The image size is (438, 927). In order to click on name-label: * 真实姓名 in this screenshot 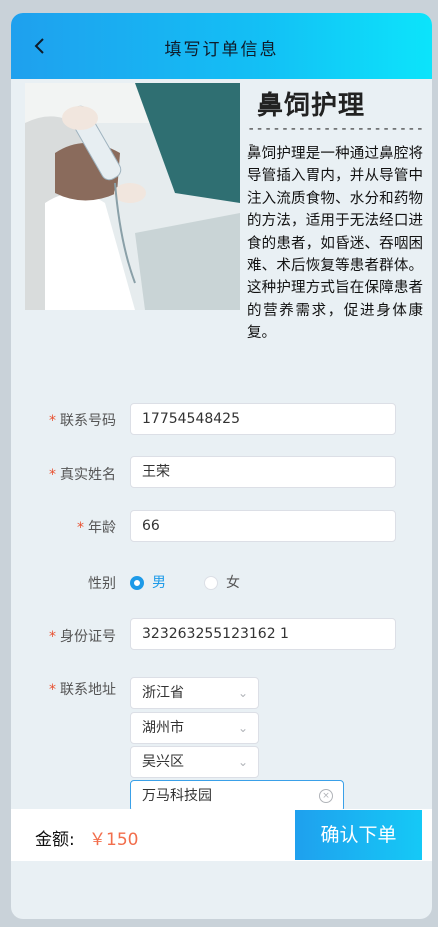, I will do `click(82, 475)`.